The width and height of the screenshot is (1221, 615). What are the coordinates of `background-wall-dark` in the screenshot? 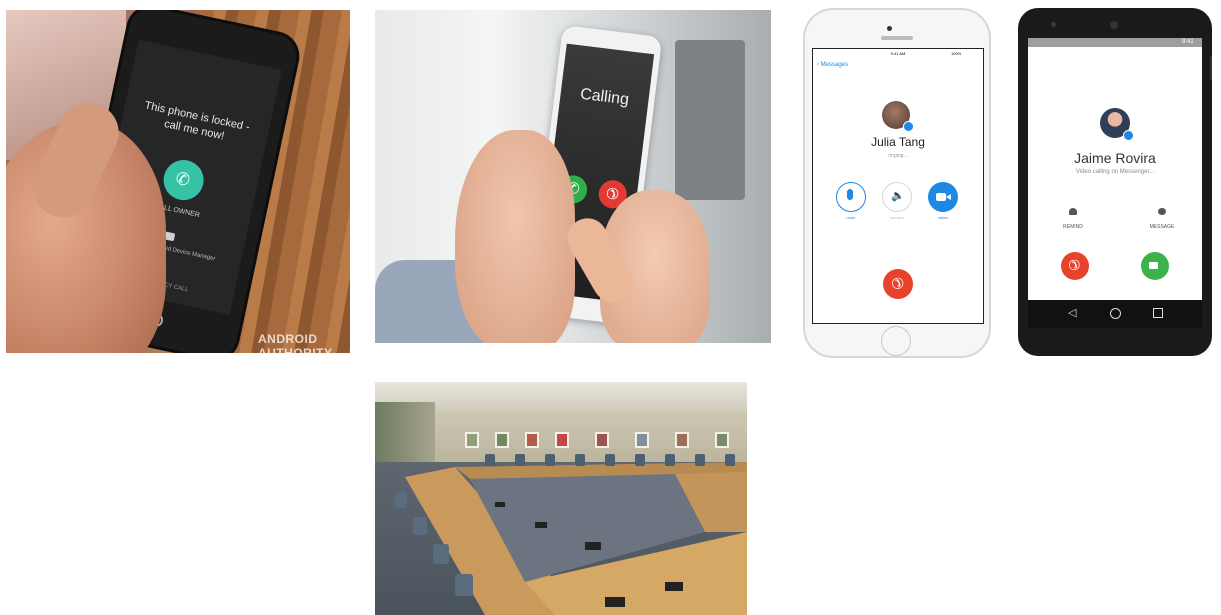 It's located at (710, 120).